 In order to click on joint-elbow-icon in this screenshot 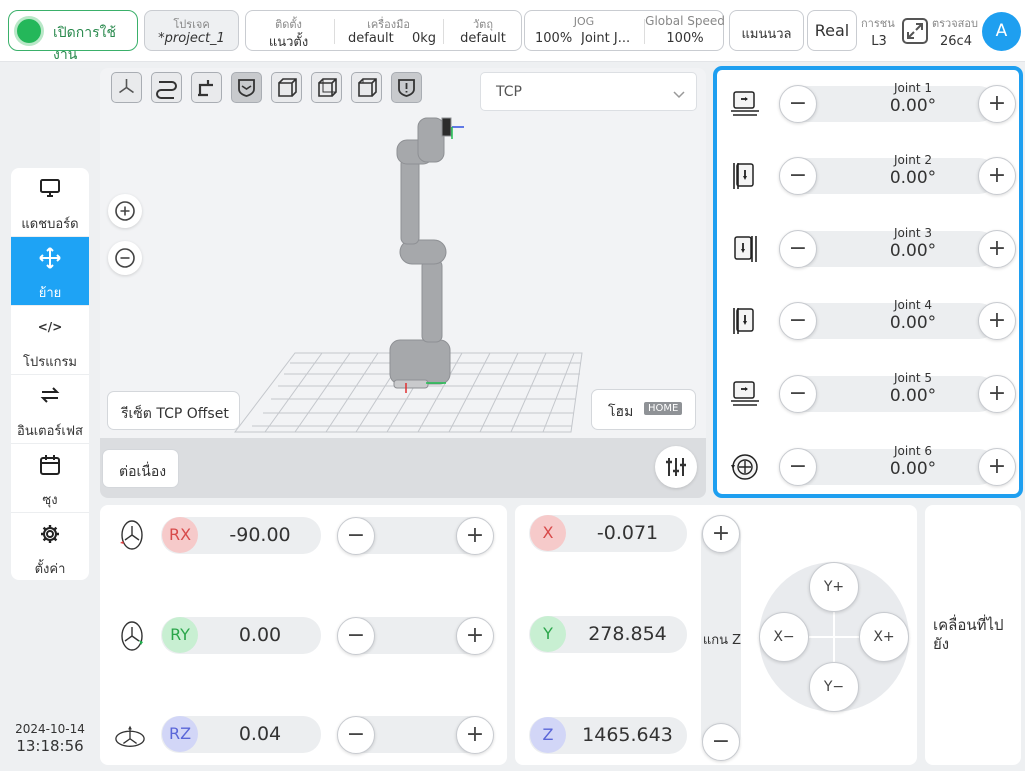, I will do `click(745, 249)`.